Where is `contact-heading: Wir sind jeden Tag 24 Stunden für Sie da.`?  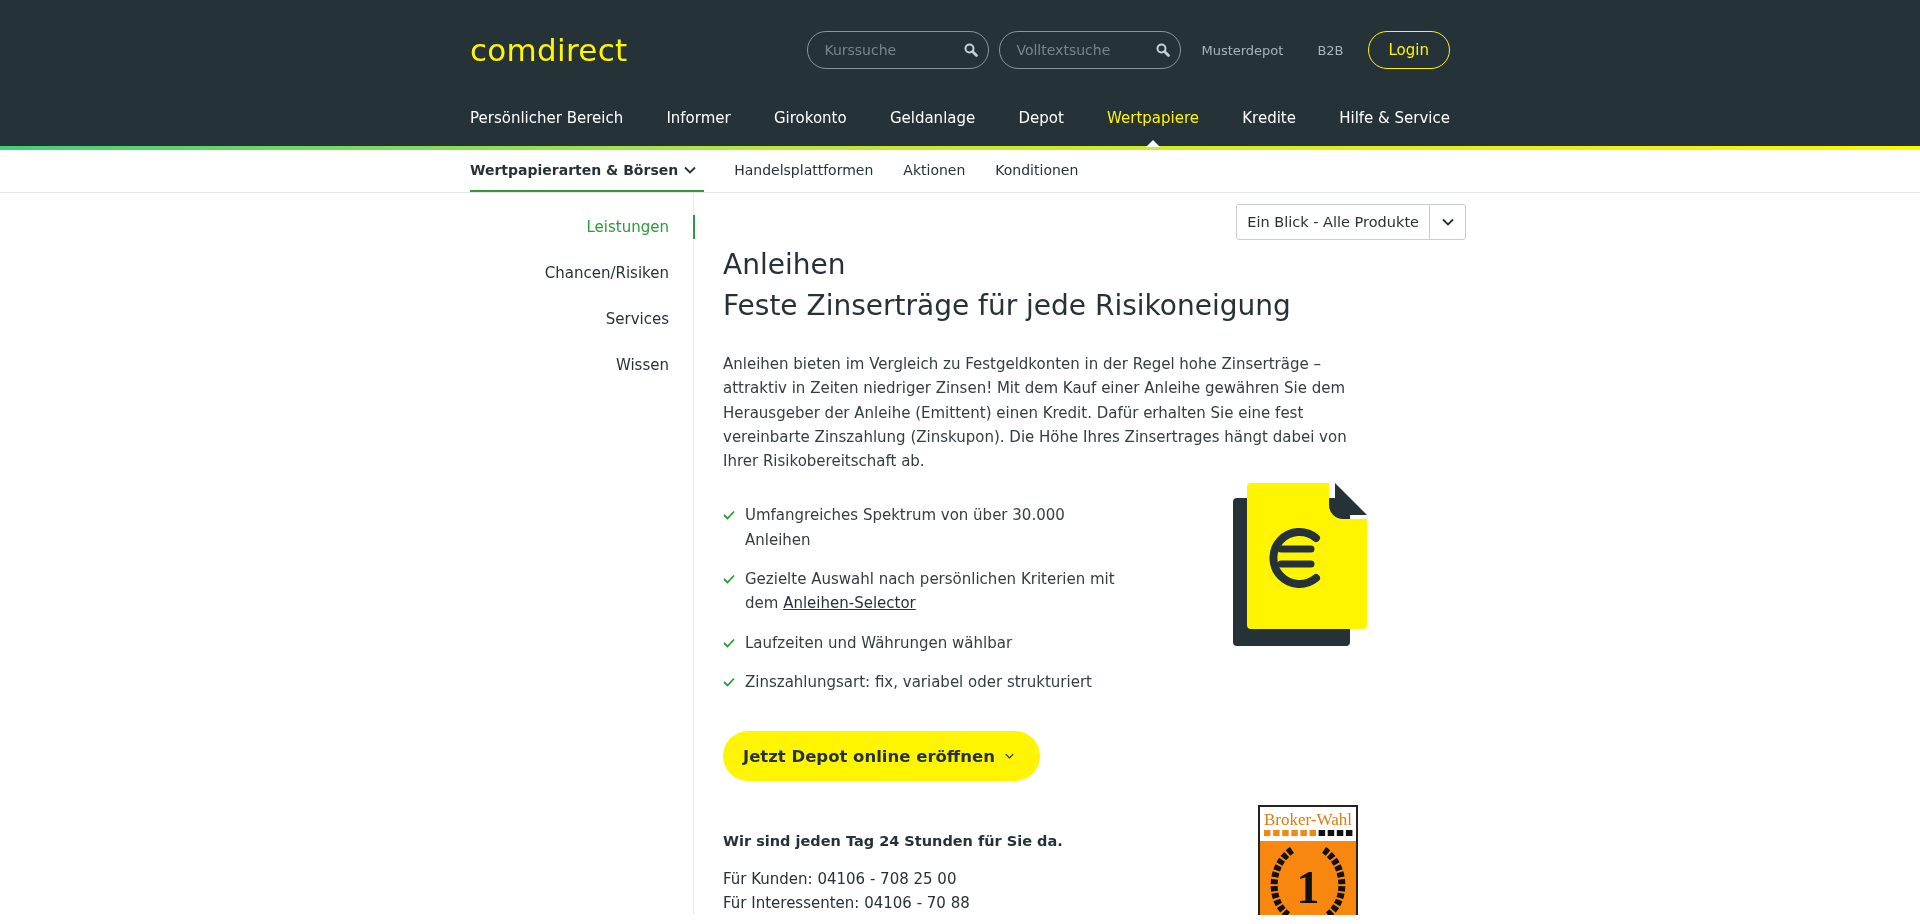 contact-heading: Wir sind jeden Tag 24 Stunden für Sie da. is located at coordinates (893, 841).